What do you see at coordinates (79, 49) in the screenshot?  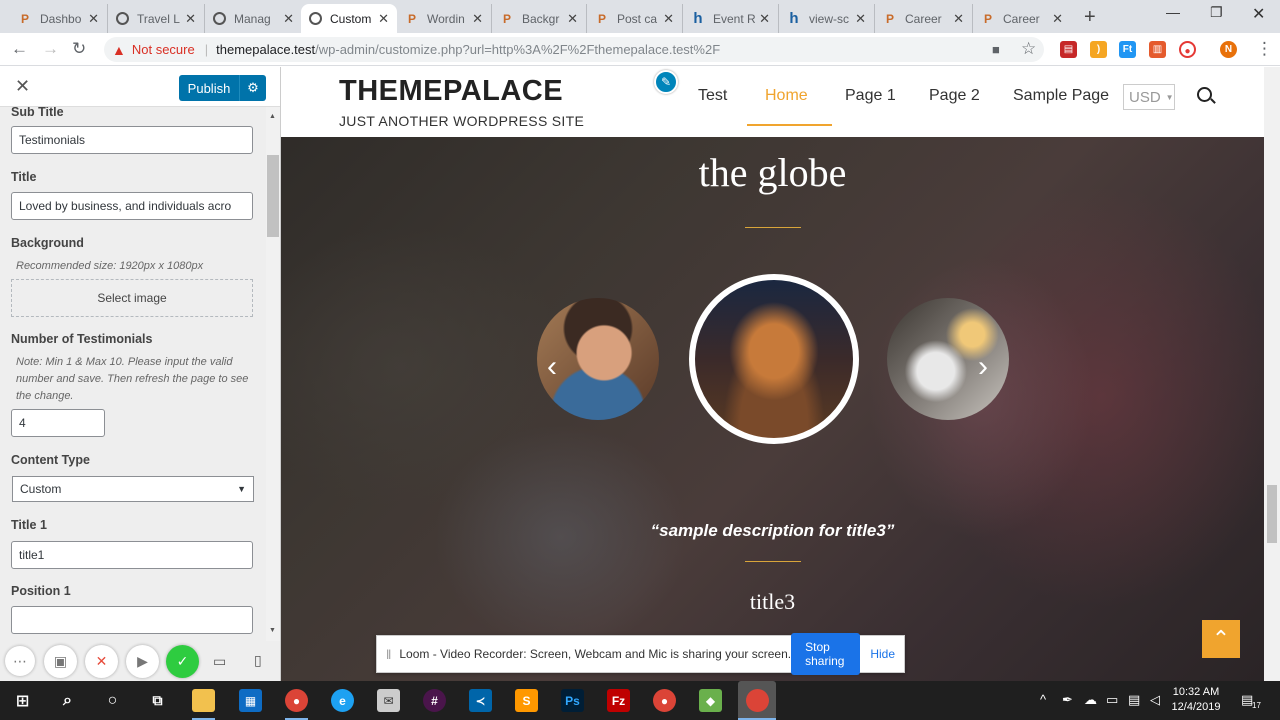 I see `reload-icon: ↻` at bounding box center [79, 49].